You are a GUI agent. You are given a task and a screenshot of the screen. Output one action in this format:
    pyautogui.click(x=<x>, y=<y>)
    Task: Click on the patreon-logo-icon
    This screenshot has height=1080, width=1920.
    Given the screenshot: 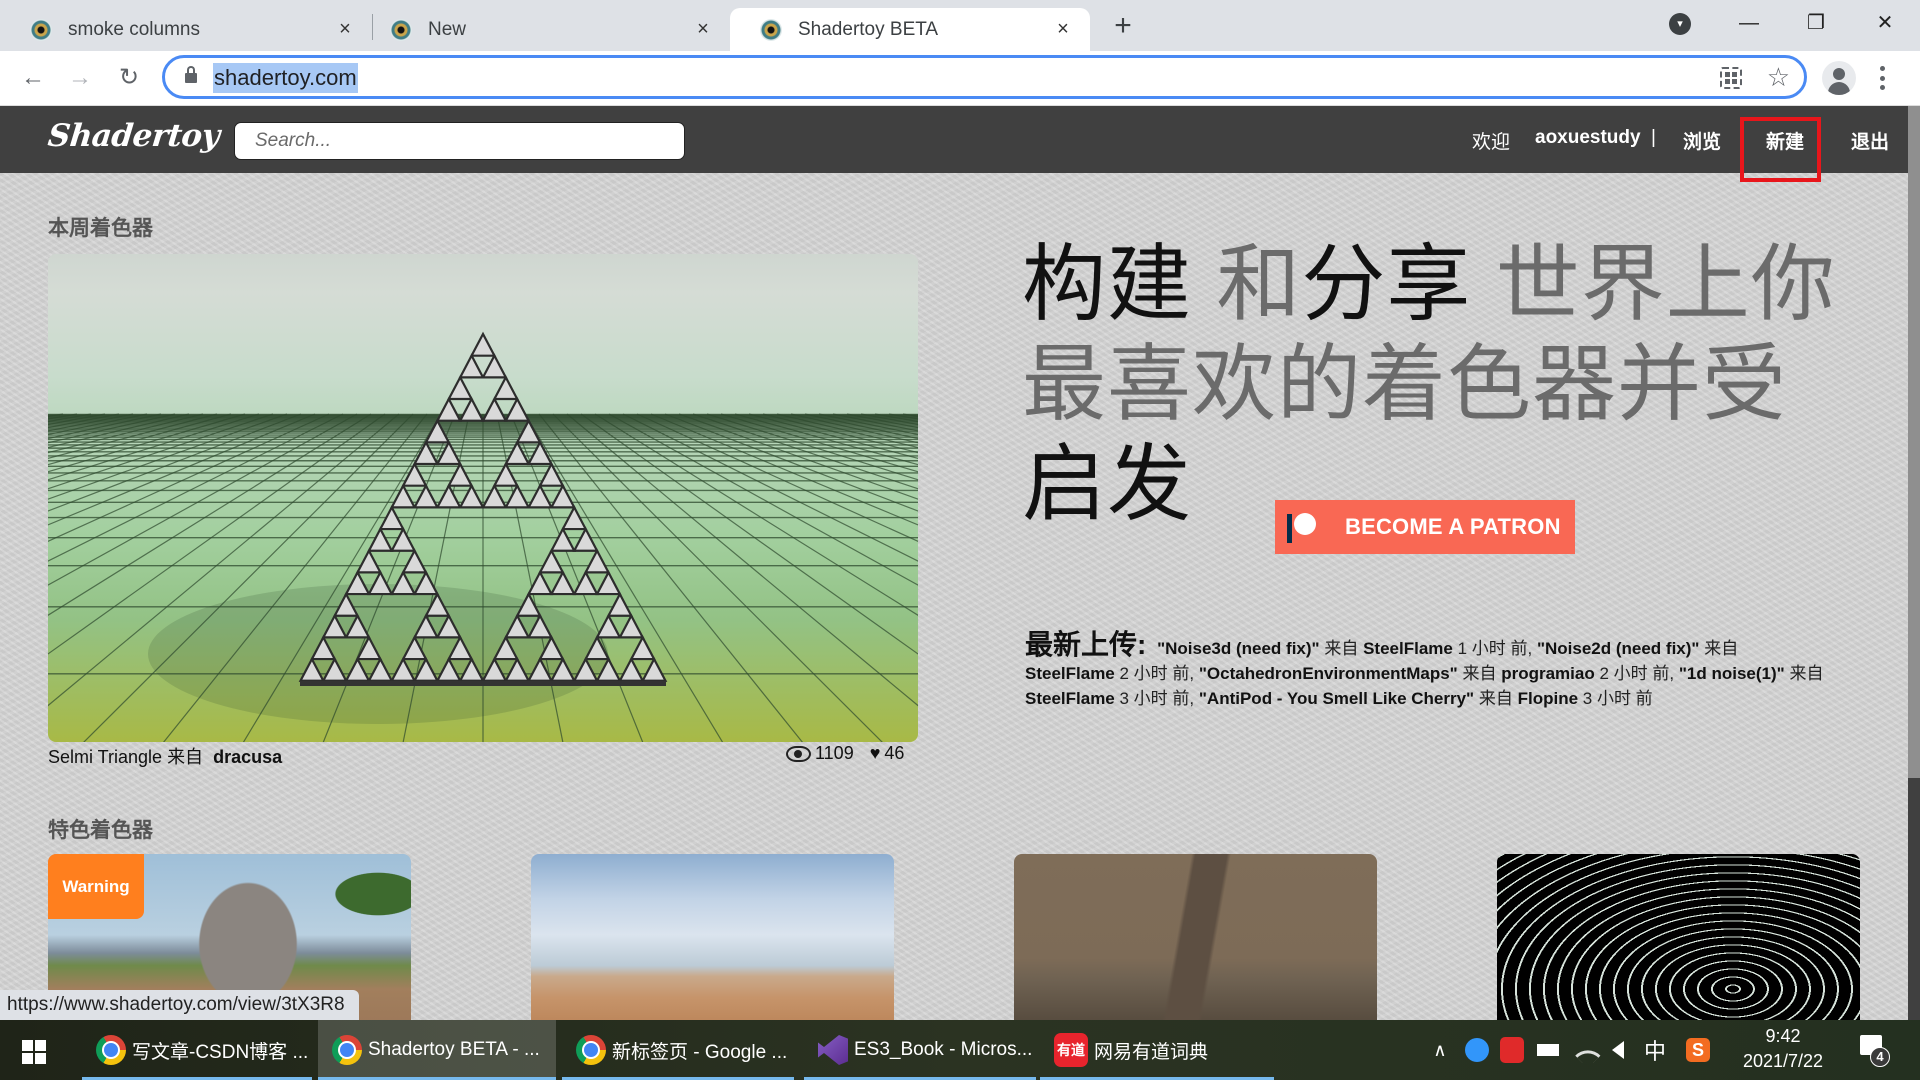 What is the action you would take?
    pyautogui.click(x=1305, y=527)
    